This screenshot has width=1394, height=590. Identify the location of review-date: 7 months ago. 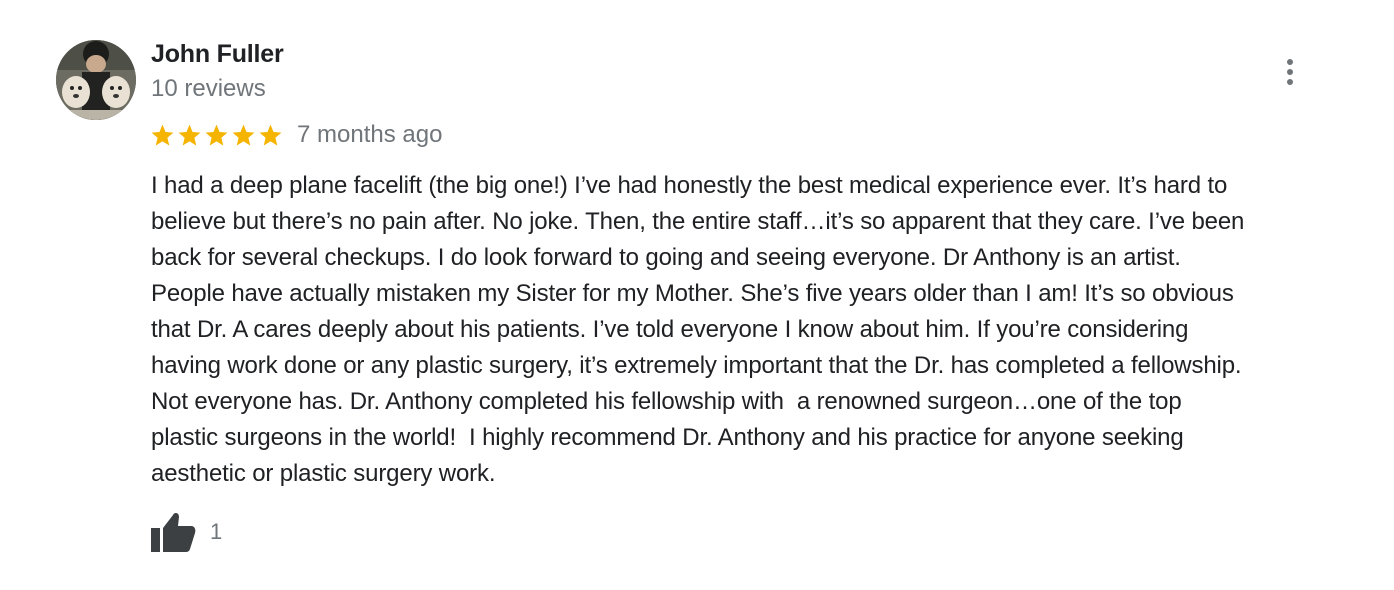
(370, 134).